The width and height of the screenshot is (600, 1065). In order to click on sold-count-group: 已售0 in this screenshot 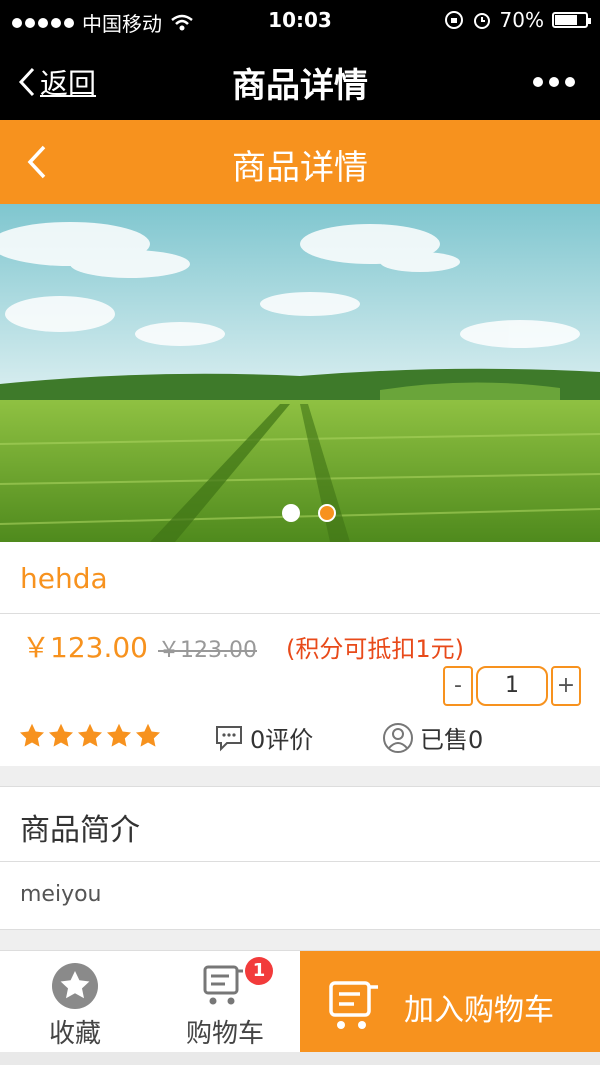, I will do `click(432, 737)`.